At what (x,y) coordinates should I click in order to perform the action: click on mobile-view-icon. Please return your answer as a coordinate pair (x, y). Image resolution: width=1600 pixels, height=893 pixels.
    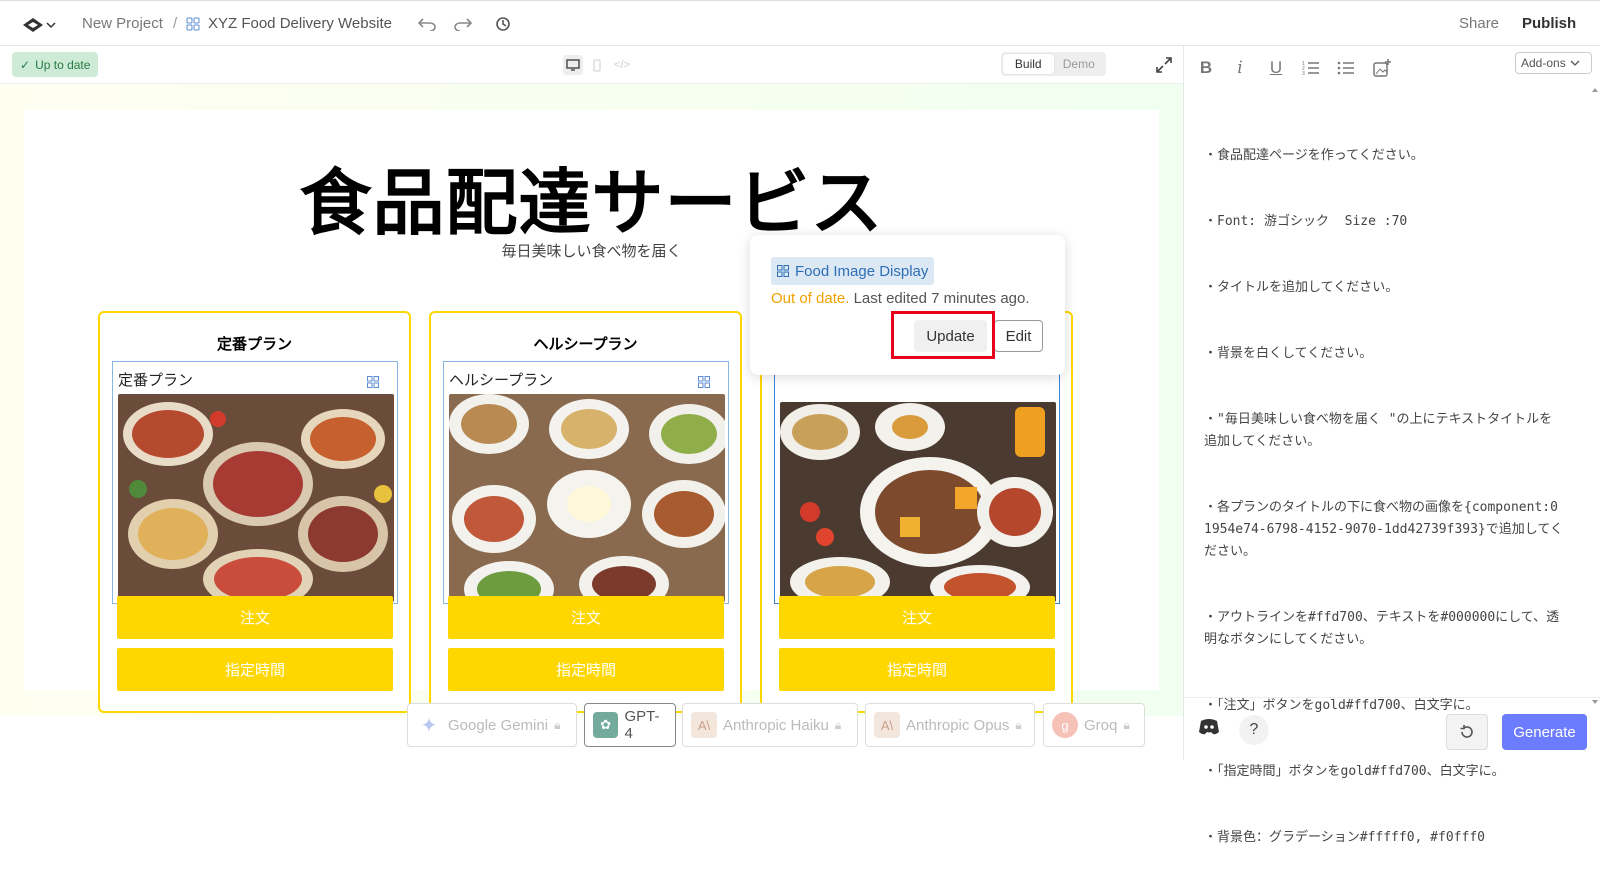
    Looking at the image, I should click on (597, 65).